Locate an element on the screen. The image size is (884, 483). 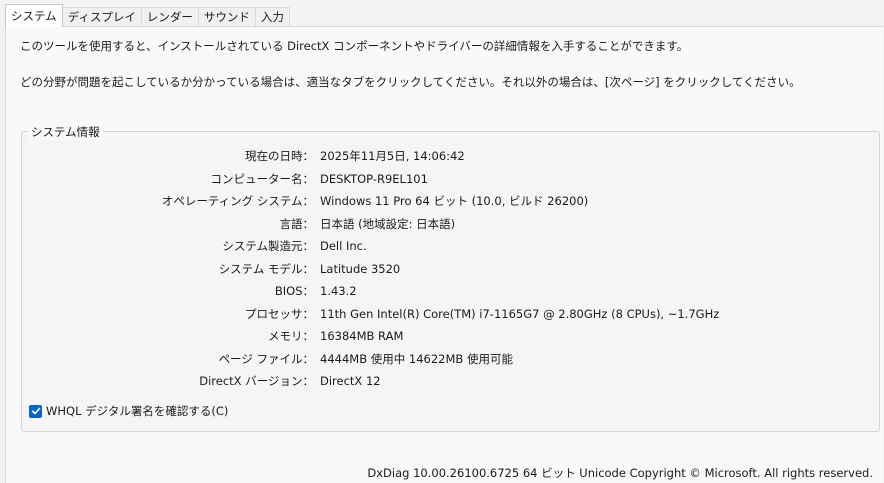
info-label: コンピューター名： is located at coordinates (262, 178).